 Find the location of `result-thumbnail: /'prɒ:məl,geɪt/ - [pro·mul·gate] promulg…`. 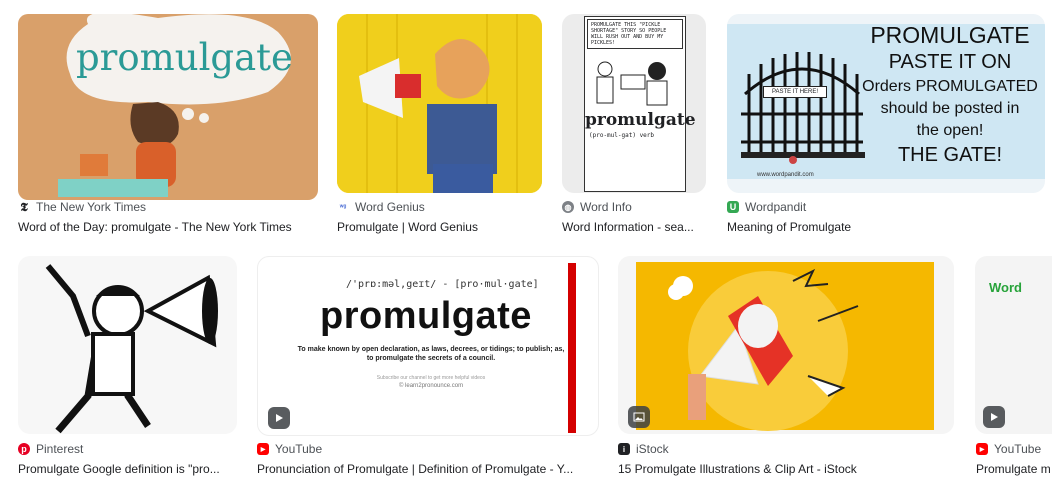

result-thumbnail: /'prɒ:məl,geɪt/ - [pro·mul·gate] promulg… is located at coordinates (428, 346).